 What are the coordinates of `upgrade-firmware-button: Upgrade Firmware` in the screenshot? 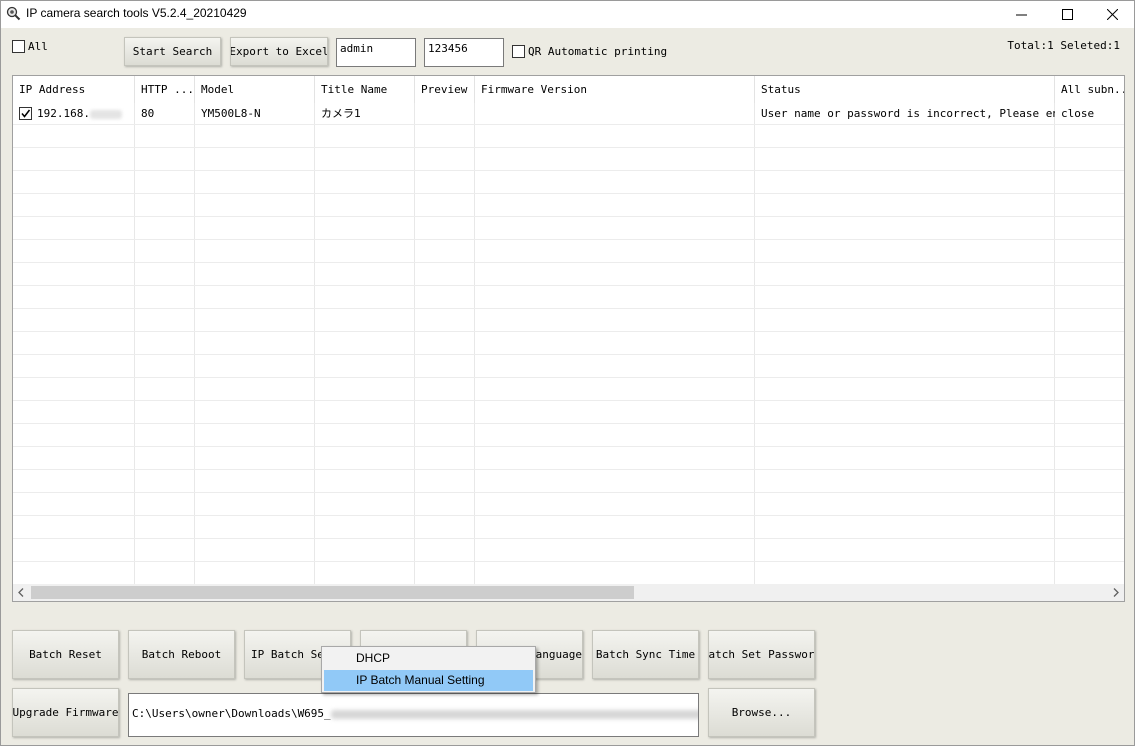 It's located at (65, 712).